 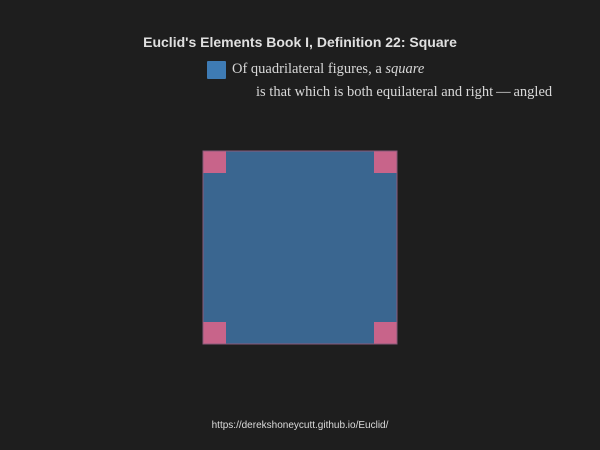 I want to click on square-body, so click(x=300, y=247).